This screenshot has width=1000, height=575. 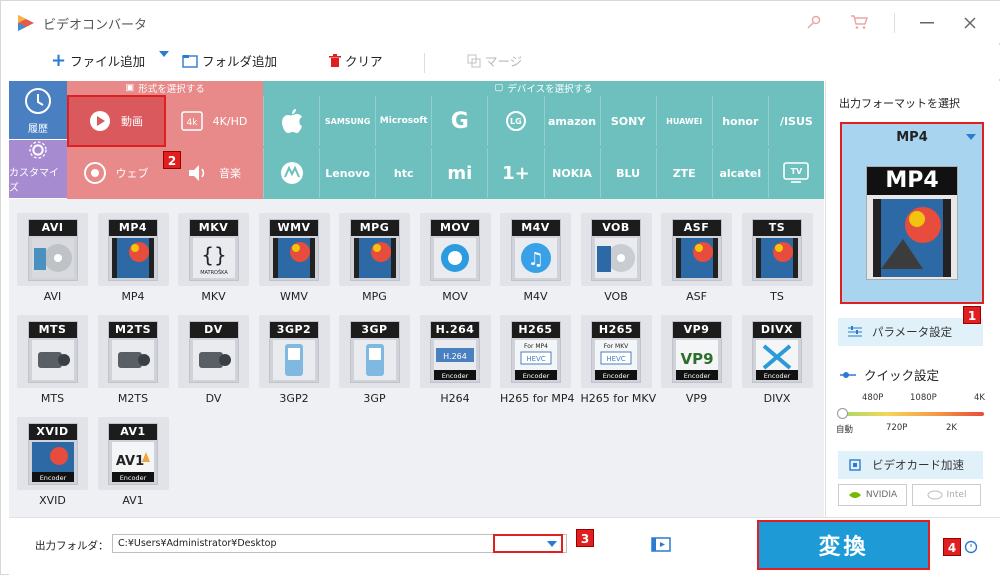 What do you see at coordinates (197, 173) in the screenshot?
I see `speaker-icon` at bounding box center [197, 173].